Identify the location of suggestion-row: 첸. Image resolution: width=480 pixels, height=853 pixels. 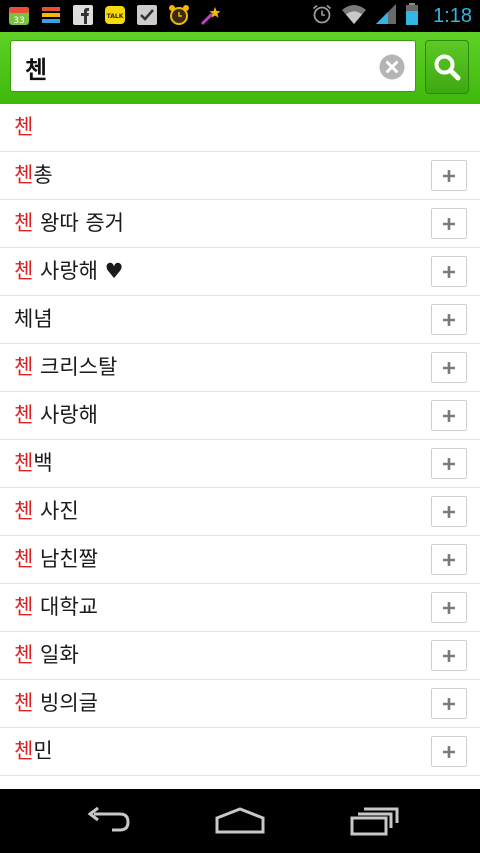
(240, 128).